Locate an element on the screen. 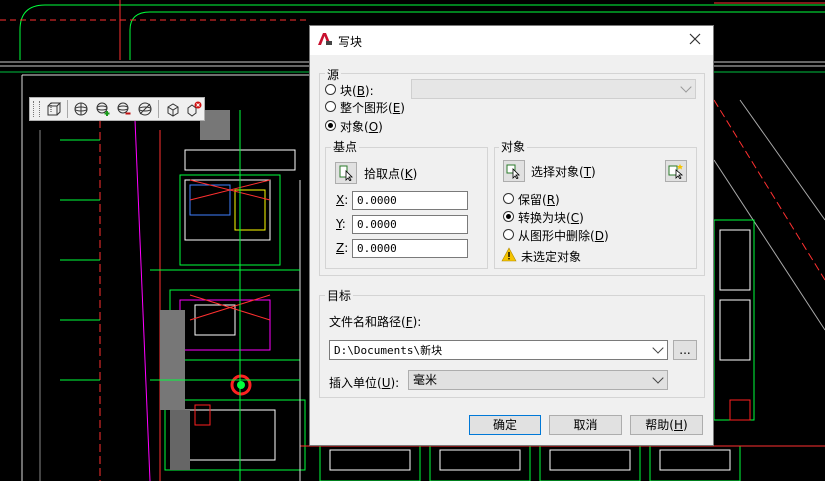  objects-legend: 对象 is located at coordinates (513, 146).